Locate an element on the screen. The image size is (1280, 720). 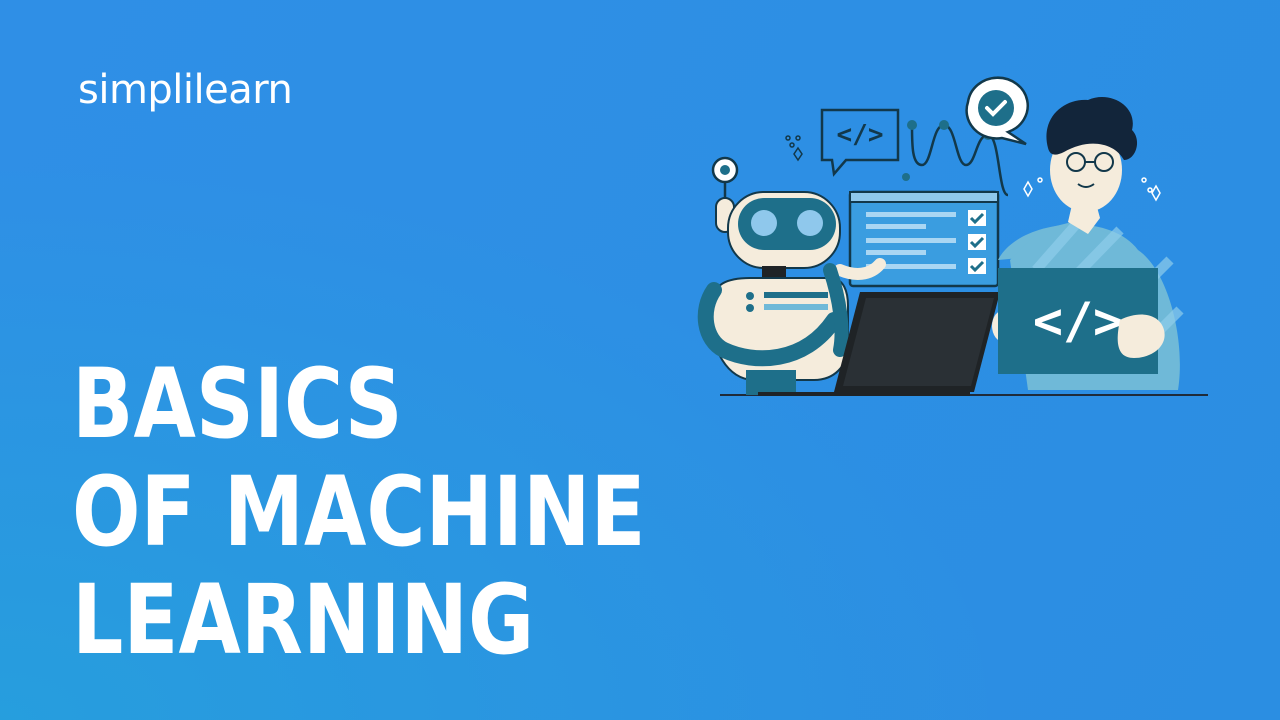
simplilearn-logo: simplilearn is located at coordinates (185, 90).